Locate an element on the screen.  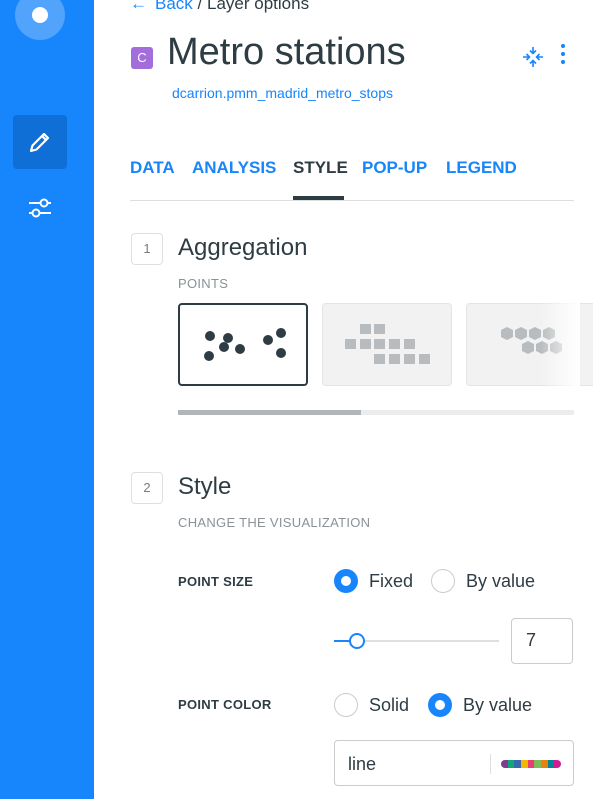
color-column-value: line is located at coordinates (362, 764).